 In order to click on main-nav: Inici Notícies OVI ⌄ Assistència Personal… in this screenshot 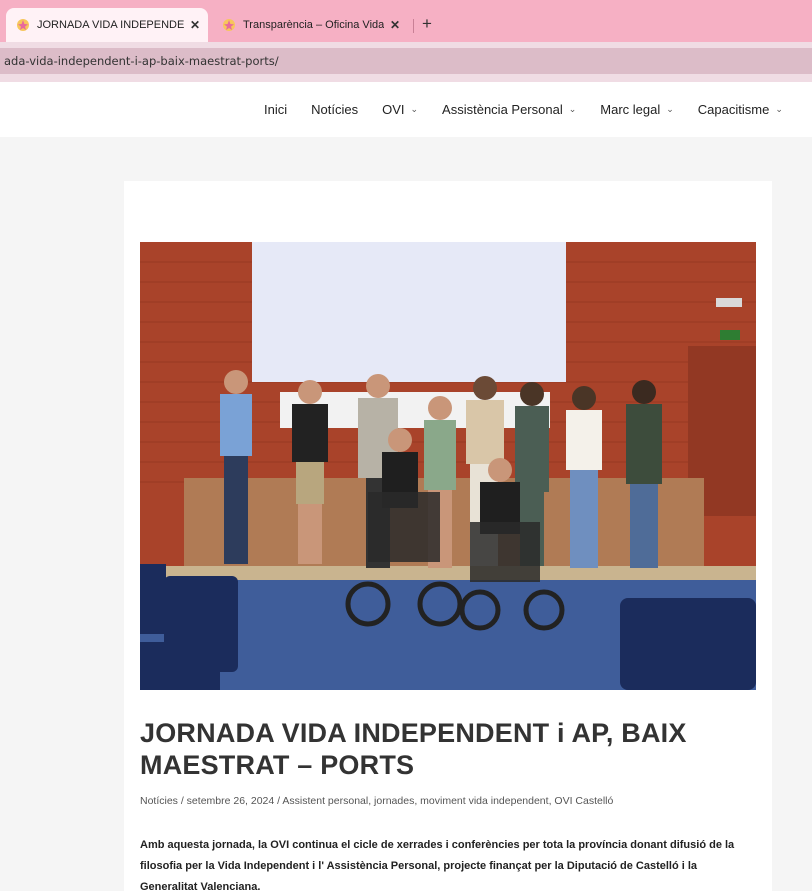, I will do `click(535, 109)`.